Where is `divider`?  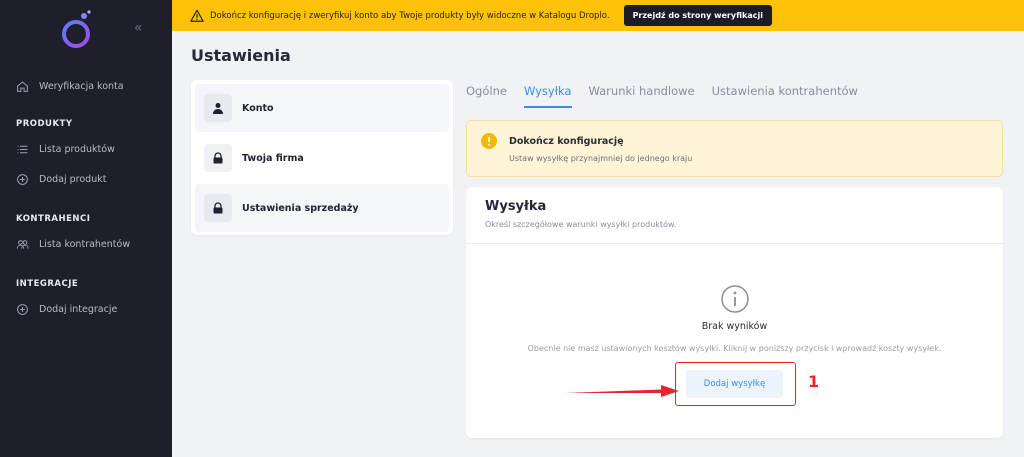
divider is located at coordinates (734, 243).